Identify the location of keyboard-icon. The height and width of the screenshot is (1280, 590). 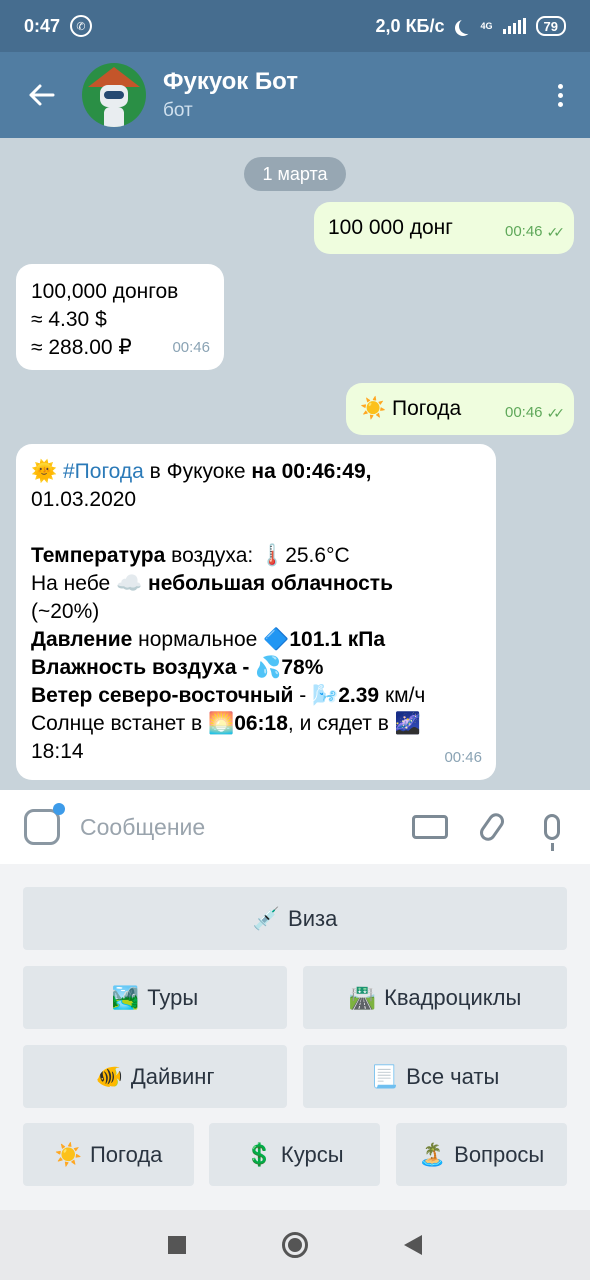
(430, 827).